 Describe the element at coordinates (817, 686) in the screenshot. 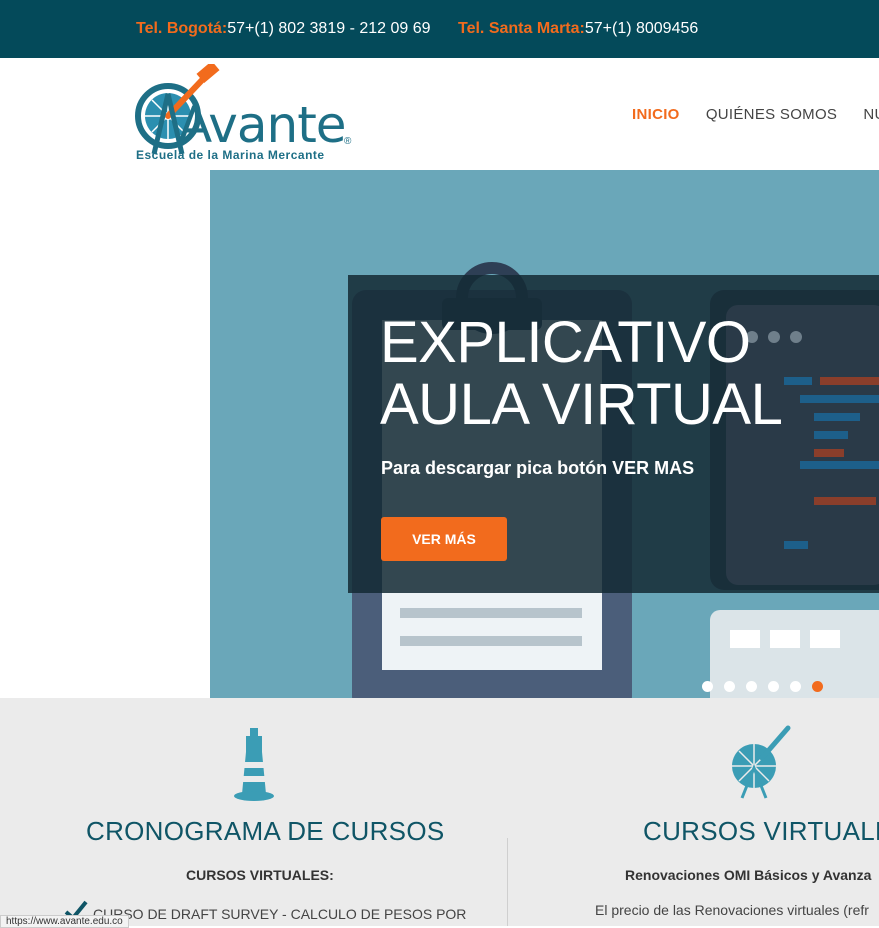

I see `slider-dot-6-active` at that location.